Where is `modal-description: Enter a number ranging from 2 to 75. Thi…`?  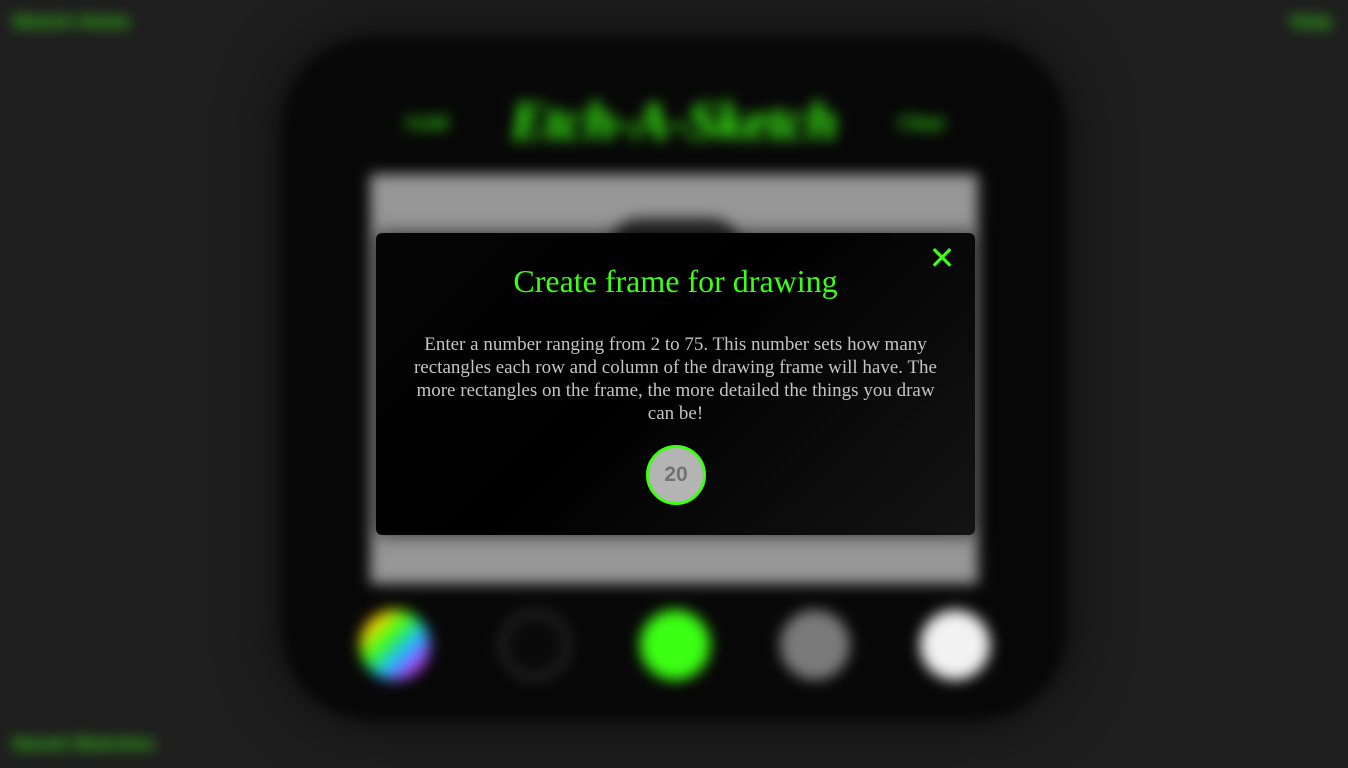
modal-description: Enter a number ranging from 2 to 75. Thi… is located at coordinates (675, 379).